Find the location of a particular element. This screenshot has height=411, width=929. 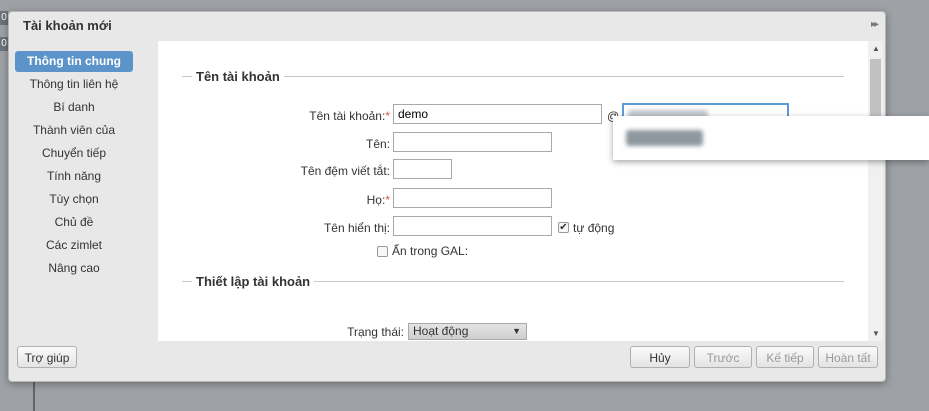

auto-display-name-checkbox: ✔ is located at coordinates (563, 227).